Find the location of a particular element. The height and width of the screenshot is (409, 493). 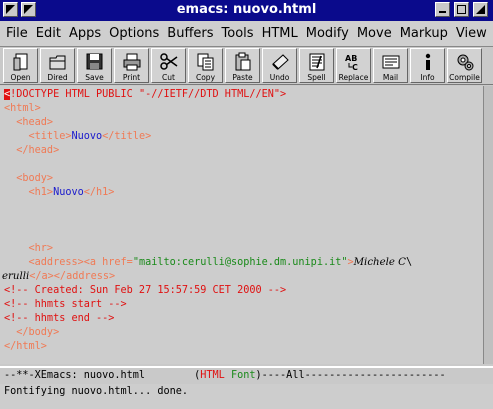

code-line: <html> is located at coordinates (22, 108).